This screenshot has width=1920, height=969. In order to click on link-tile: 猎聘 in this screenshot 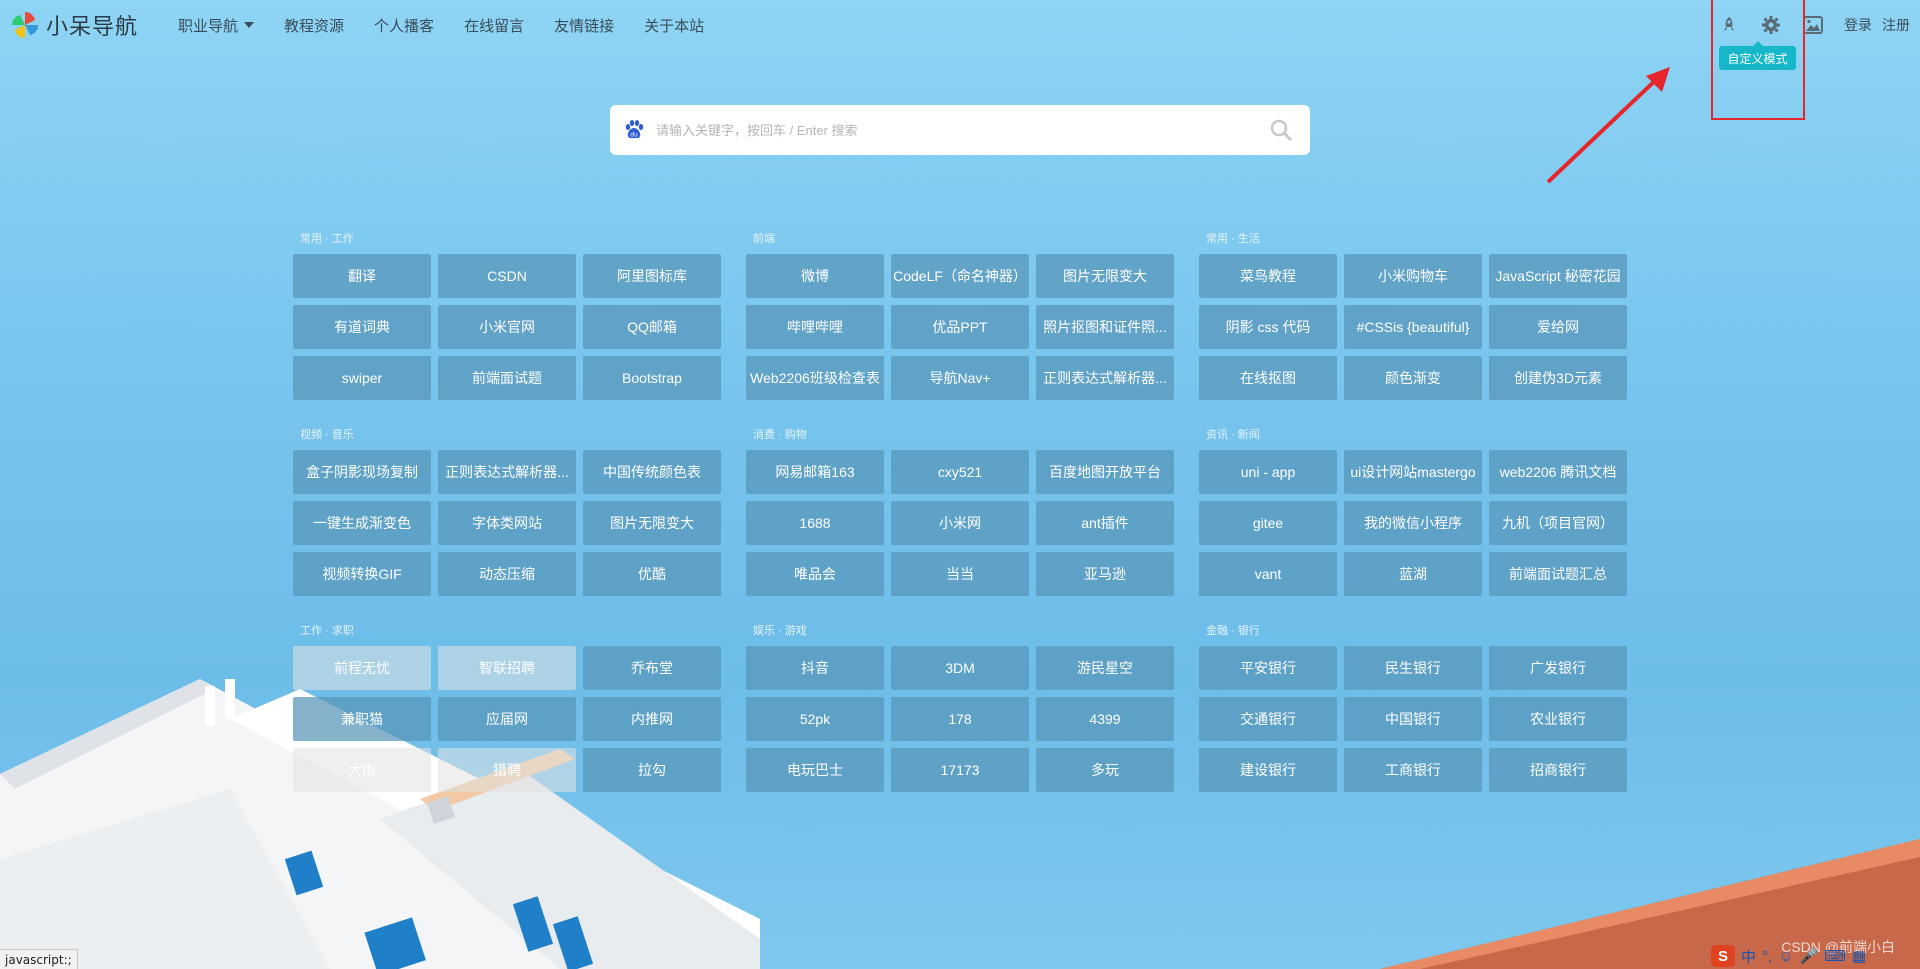, I will do `click(507, 770)`.